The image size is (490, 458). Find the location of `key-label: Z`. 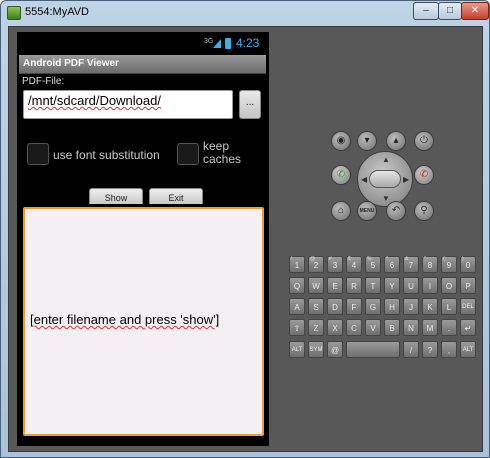

key-label: Z is located at coordinates (316, 328).